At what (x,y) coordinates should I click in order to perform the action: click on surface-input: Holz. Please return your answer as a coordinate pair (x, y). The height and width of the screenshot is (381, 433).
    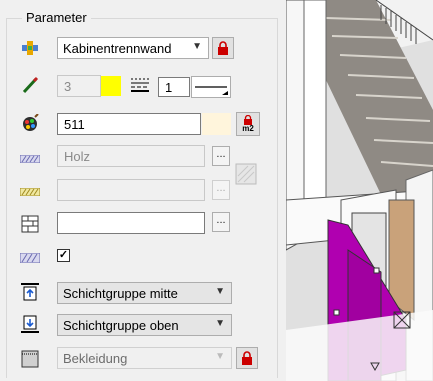
    Looking at the image, I should click on (131, 156).